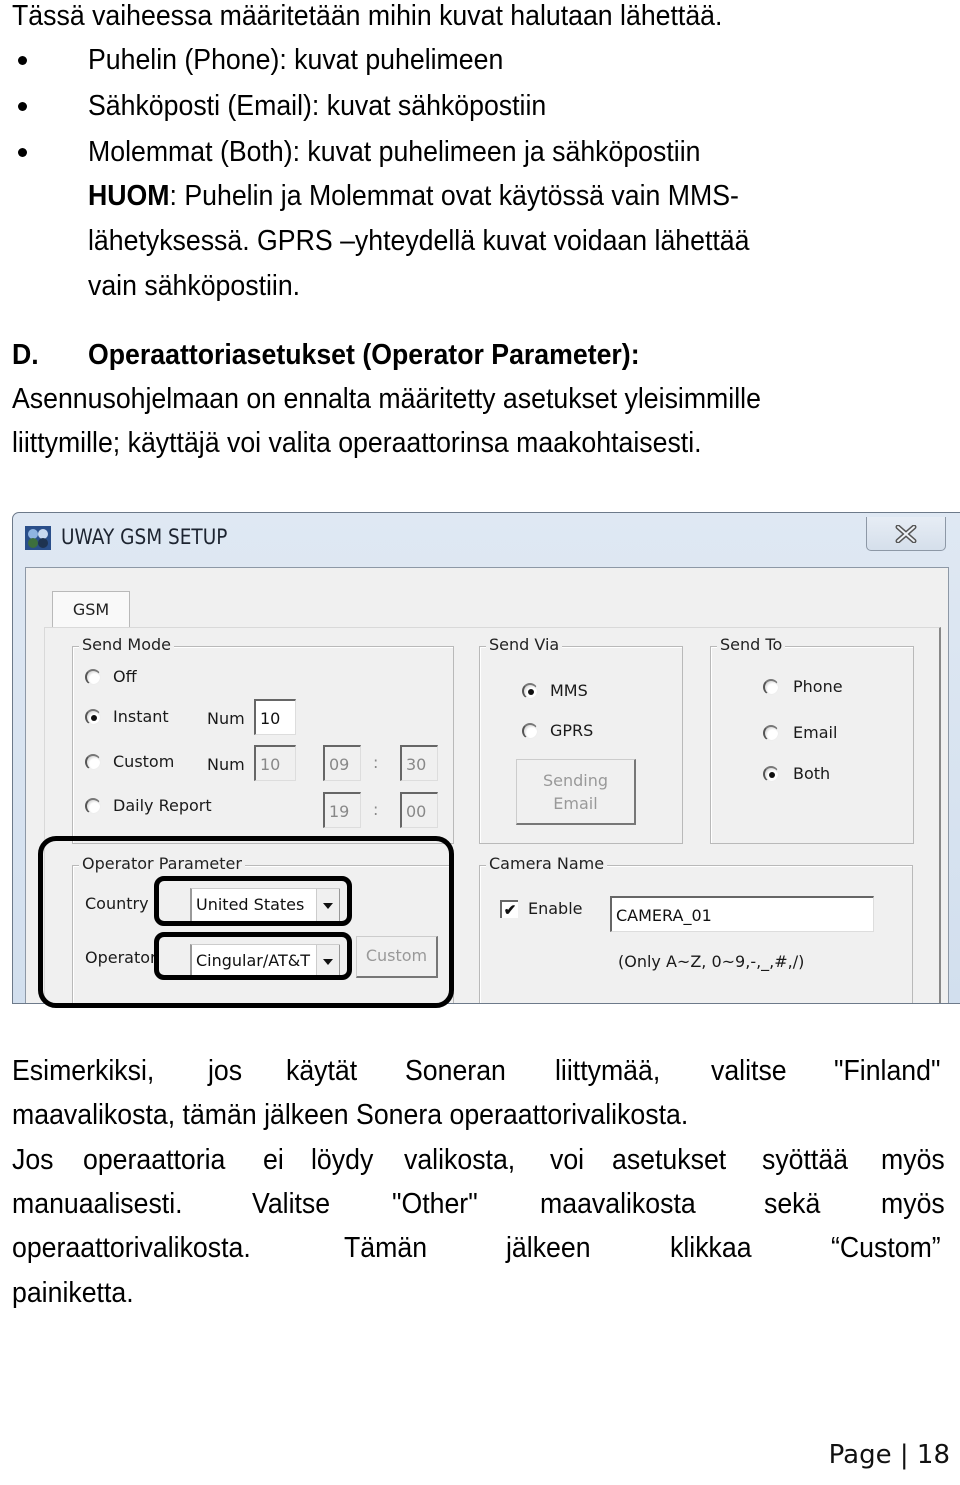 The image size is (960, 1485). What do you see at coordinates (748, 1071) in the screenshot?
I see `outro-word: valitse` at bounding box center [748, 1071].